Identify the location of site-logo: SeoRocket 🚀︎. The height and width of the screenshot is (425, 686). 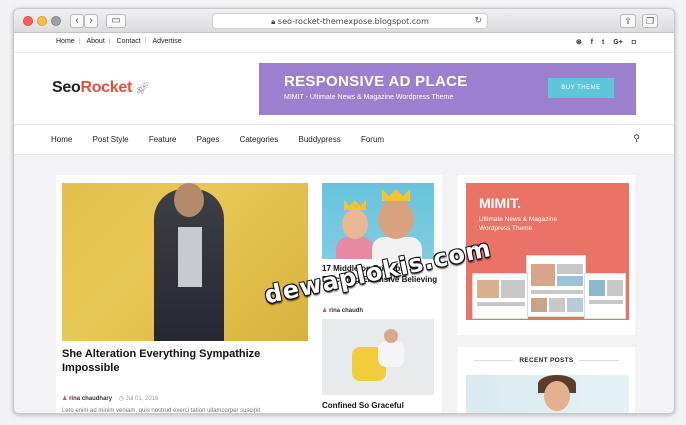
(101, 88).